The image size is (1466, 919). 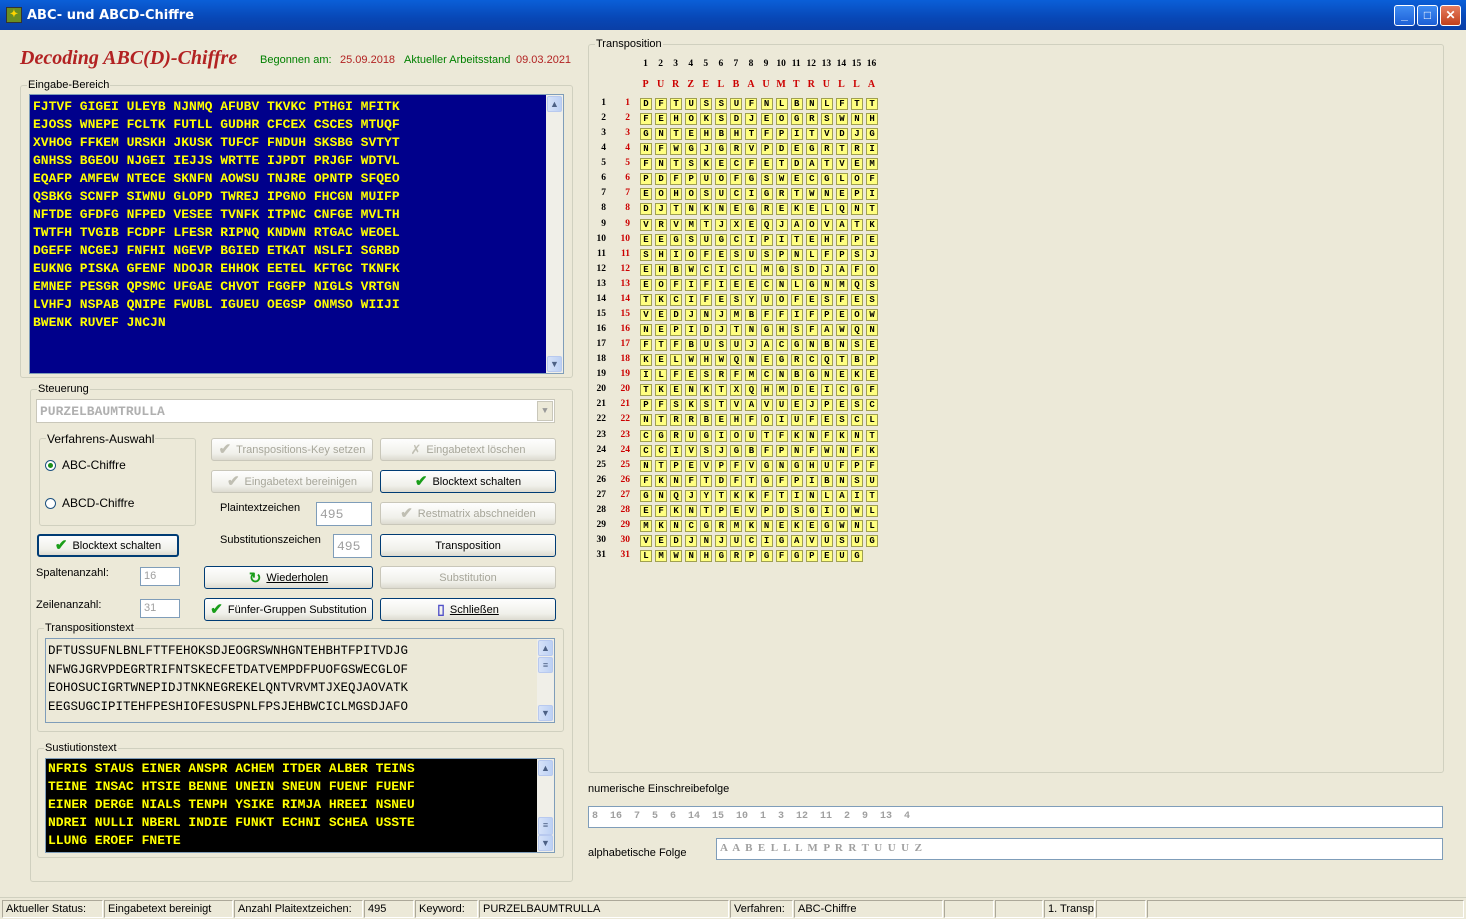 What do you see at coordinates (160, 576) in the screenshot?
I see `spalten-field: 16` at bounding box center [160, 576].